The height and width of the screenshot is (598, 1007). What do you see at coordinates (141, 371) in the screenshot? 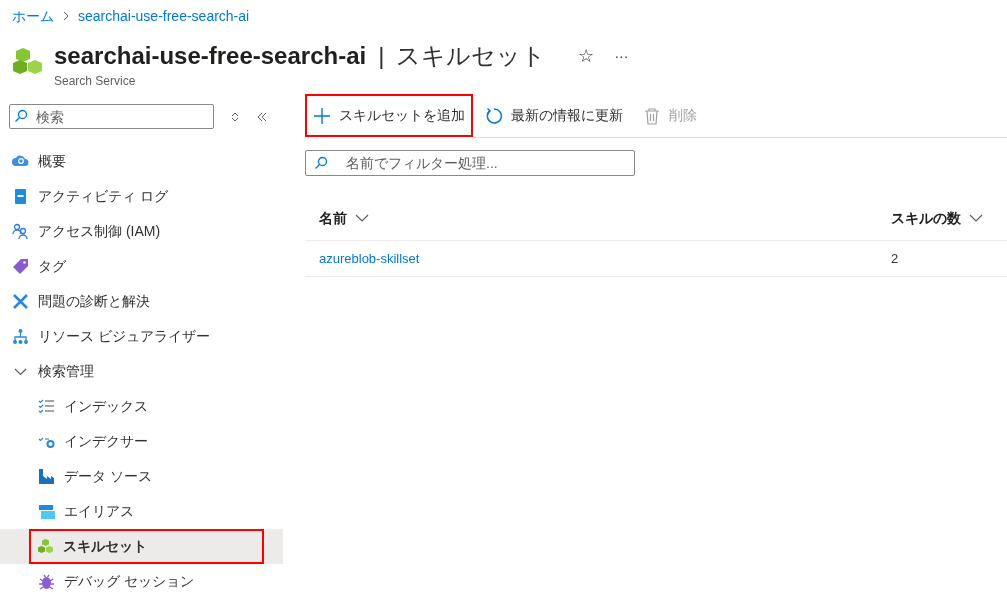
I see `sidebar-item: 検索管理` at bounding box center [141, 371].